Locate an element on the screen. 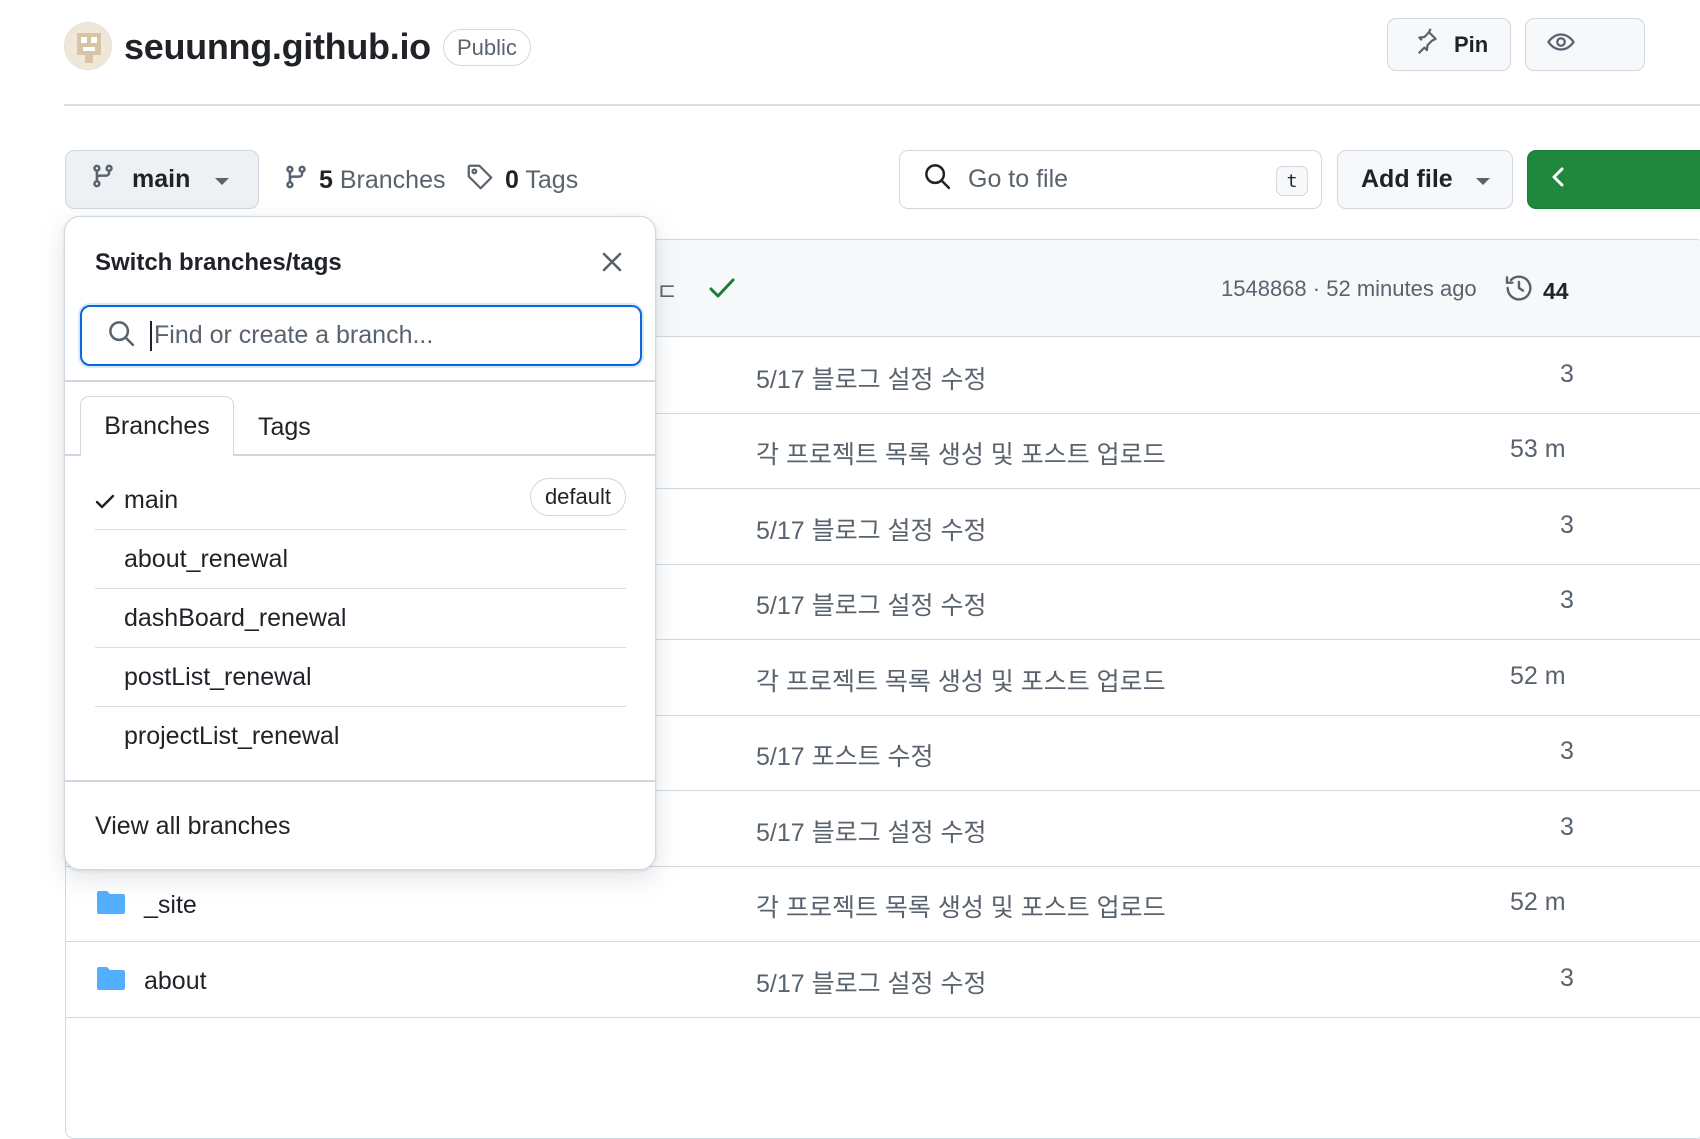 The height and width of the screenshot is (1139, 1700). branch-search-field is located at coordinates (361, 335).